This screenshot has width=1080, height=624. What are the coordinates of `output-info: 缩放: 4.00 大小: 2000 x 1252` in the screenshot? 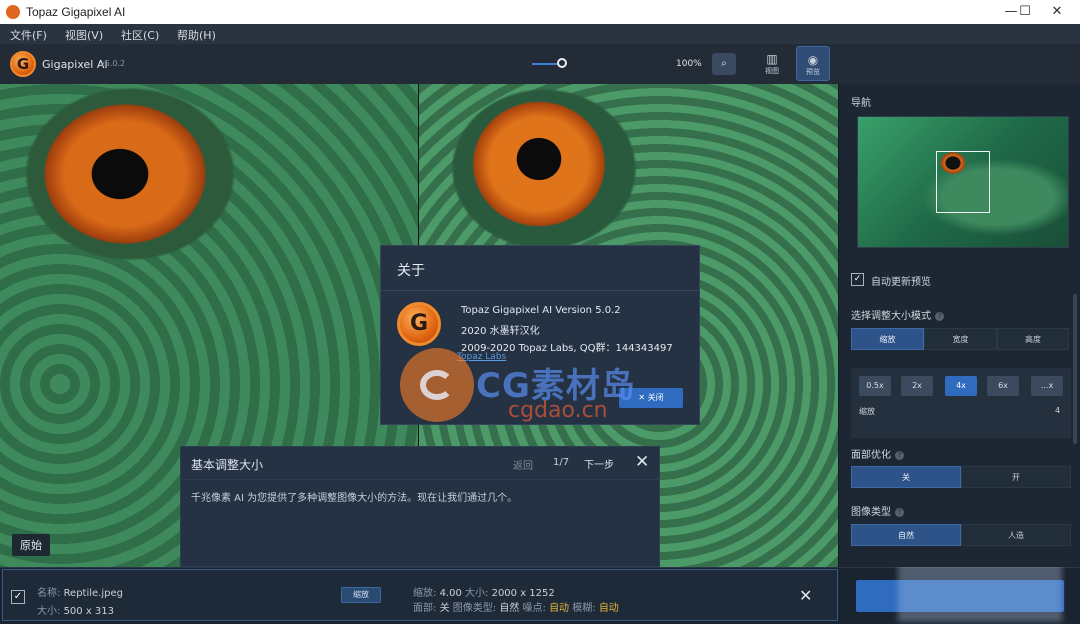 It's located at (484, 591).